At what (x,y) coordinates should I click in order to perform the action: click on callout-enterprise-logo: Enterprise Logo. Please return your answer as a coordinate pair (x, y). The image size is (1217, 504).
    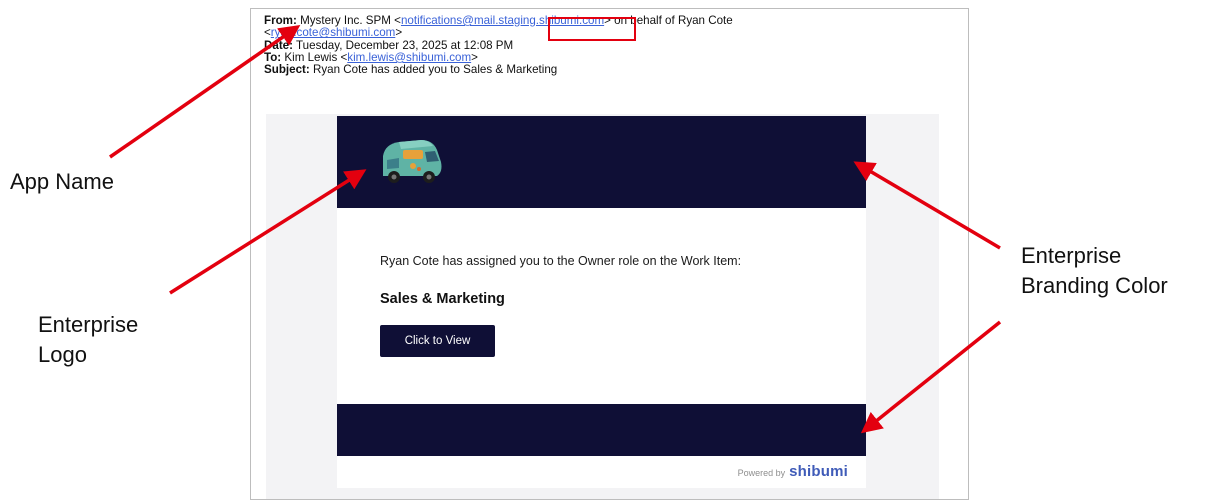
    Looking at the image, I should click on (88, 340).